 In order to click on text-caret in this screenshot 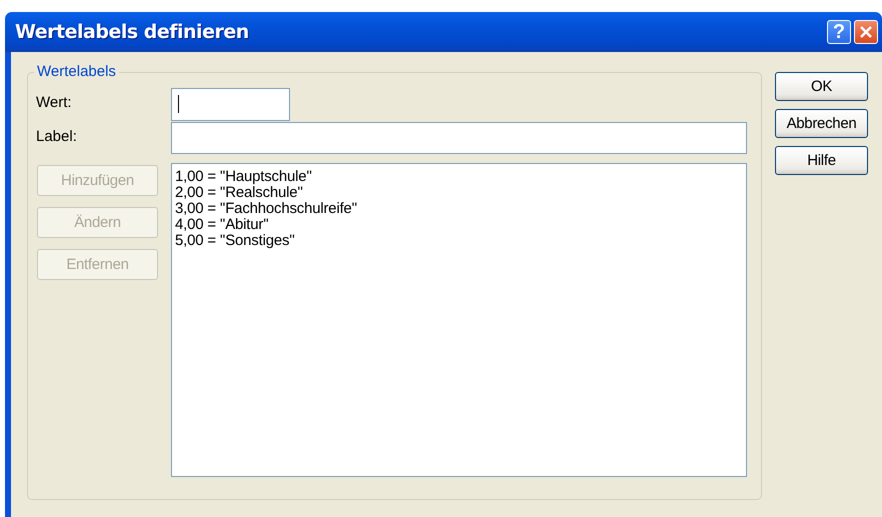, I will do `click(178, 104)`.